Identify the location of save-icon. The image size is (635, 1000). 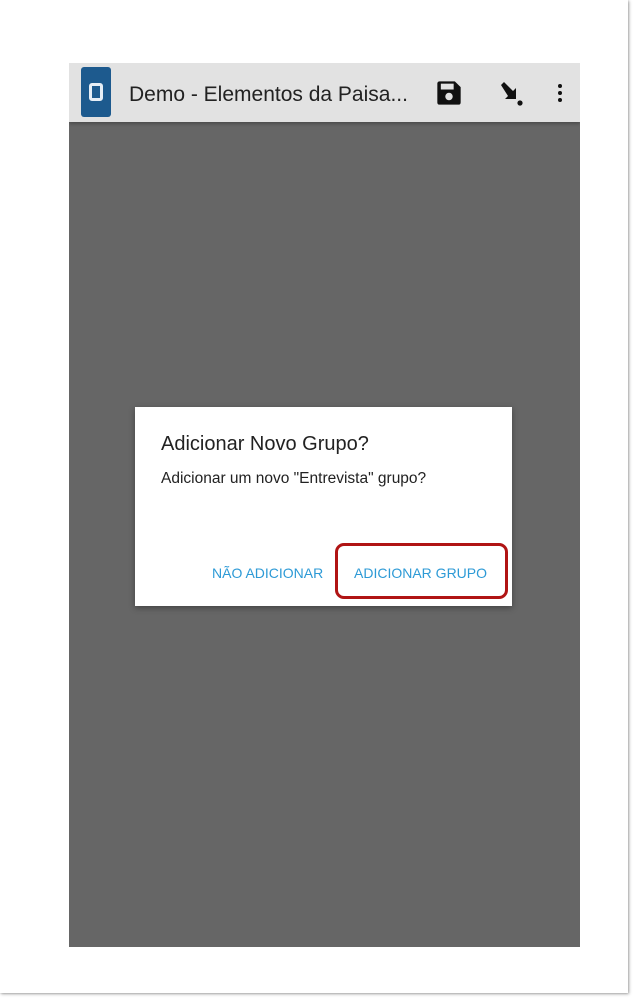
(449, 93).